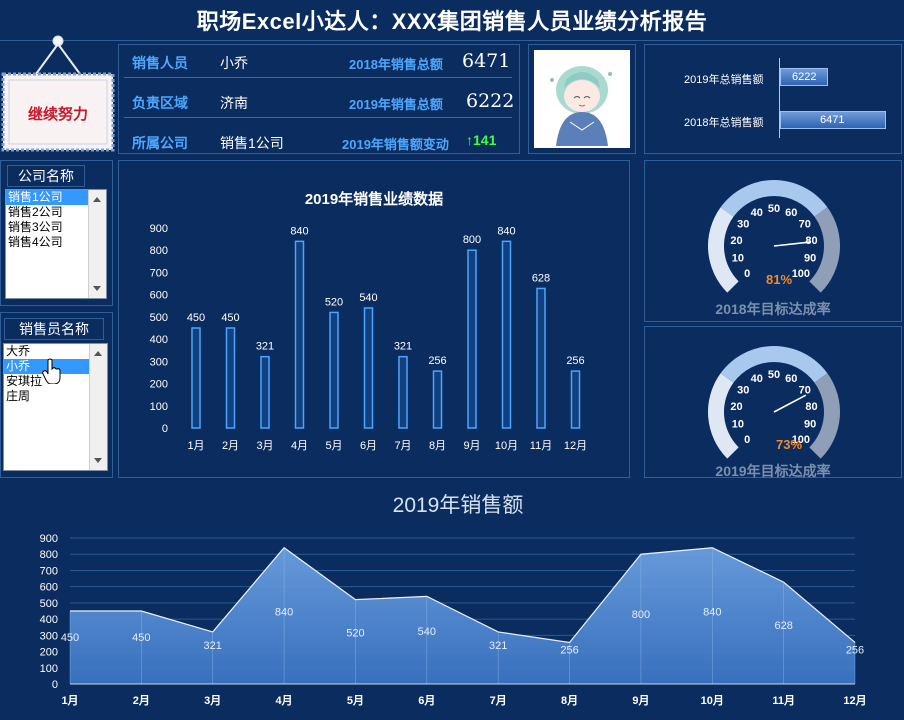  What do you see at coordinates (58, 93) in the screenshot?
I see `badge-hanger` at bounding box center [58, 93].